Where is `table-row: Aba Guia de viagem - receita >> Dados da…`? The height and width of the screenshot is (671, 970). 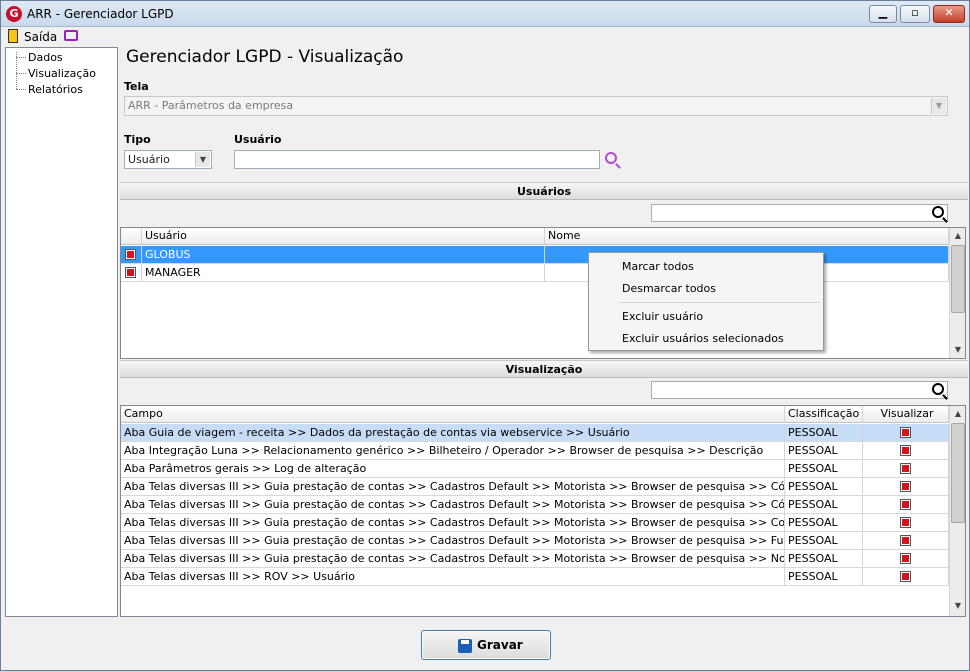 table-row: Aba Guia de viagem - receita >> Dados da… is located at coordinates (535, 433).